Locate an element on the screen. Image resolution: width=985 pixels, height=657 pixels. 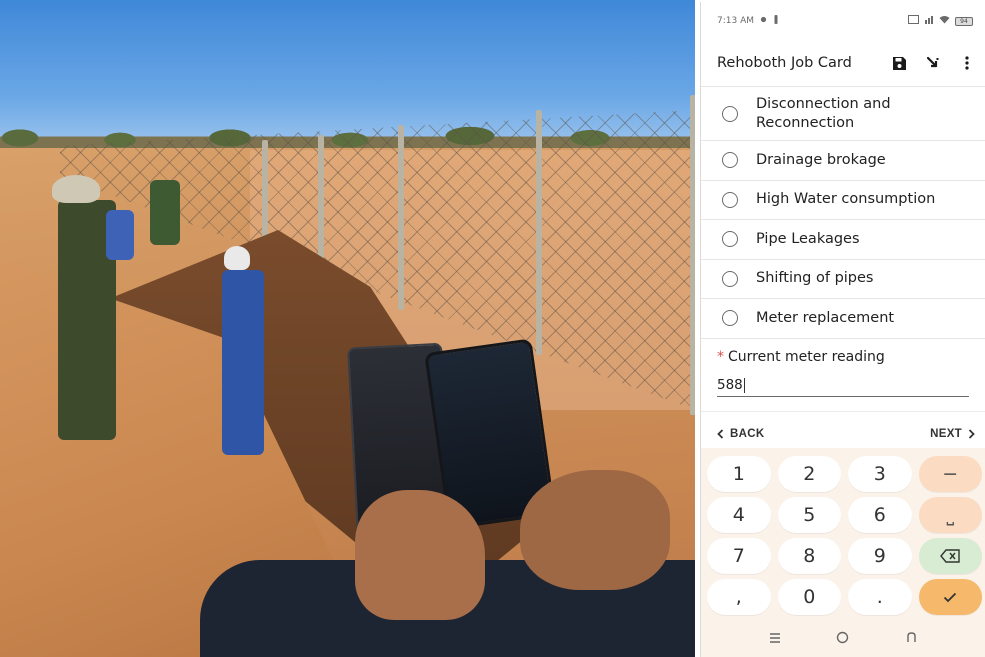
home-icon is located at coordinates (842, 639).